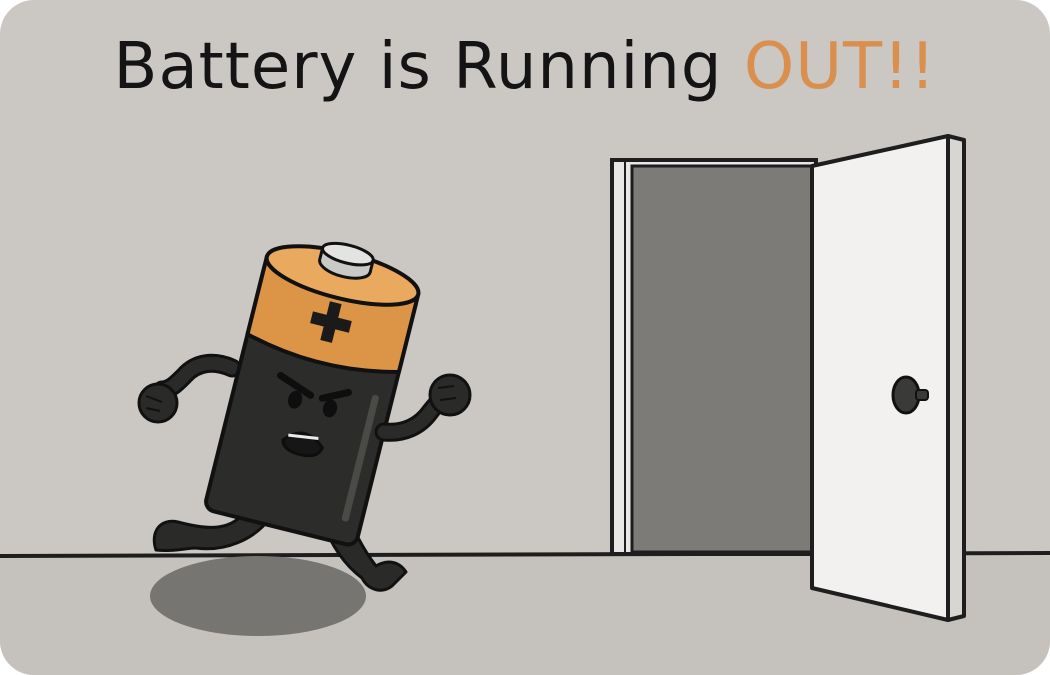 The height and width of the screenshot is (675, 1050). I want to click on door-leaf, so click(880, 378).